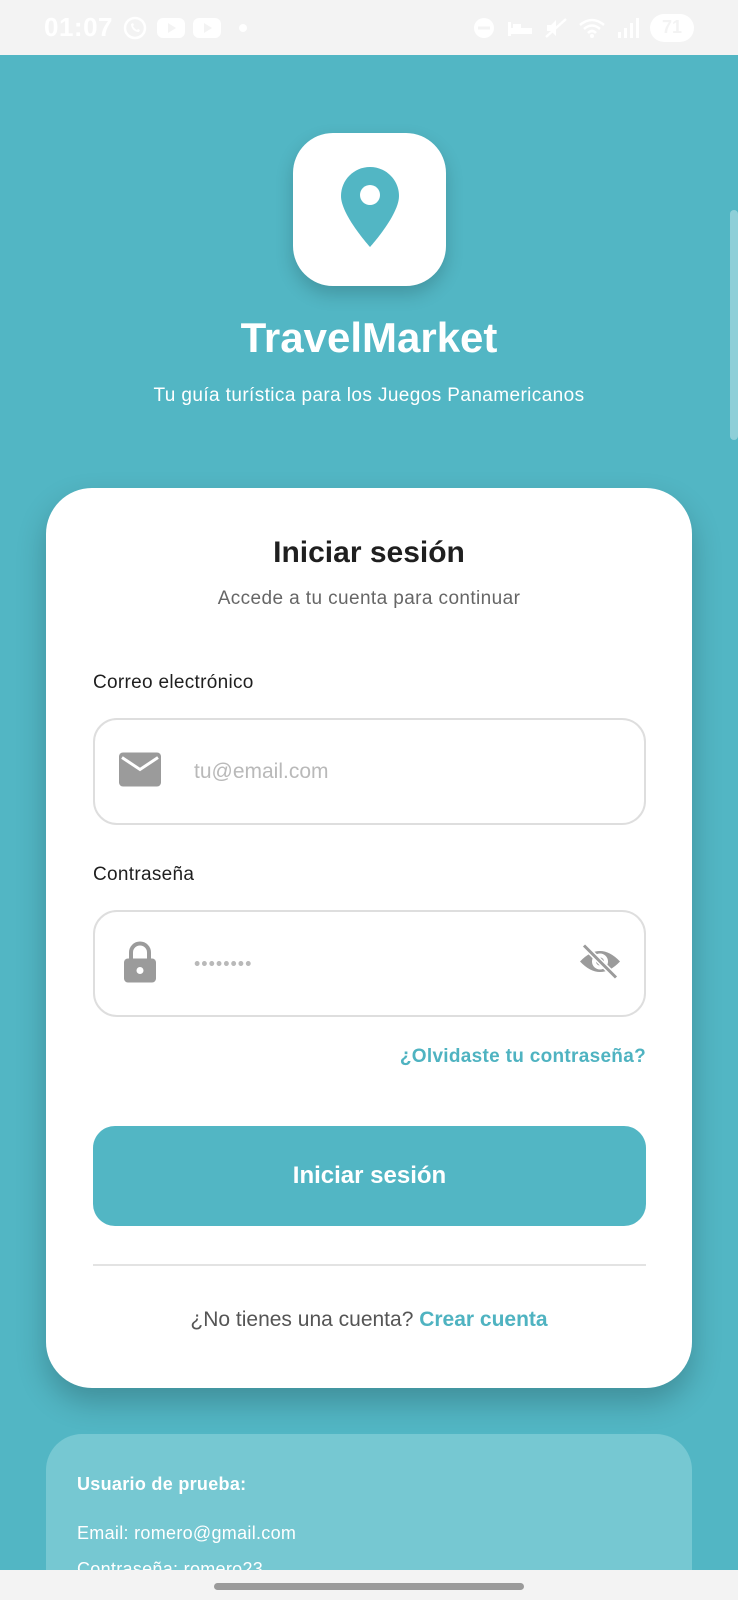 Image resolution: width=738 pixels, height=1600 pixels. Describe the element at coordinates (144, 874) in the screenshot. I see `password-label: Contraseña` at that location.